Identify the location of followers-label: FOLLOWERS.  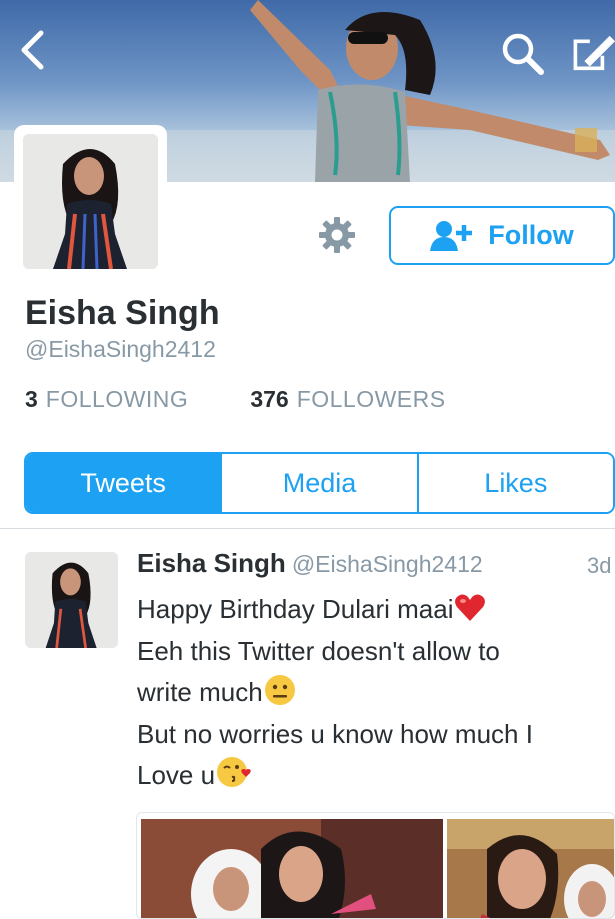
(371, 399).